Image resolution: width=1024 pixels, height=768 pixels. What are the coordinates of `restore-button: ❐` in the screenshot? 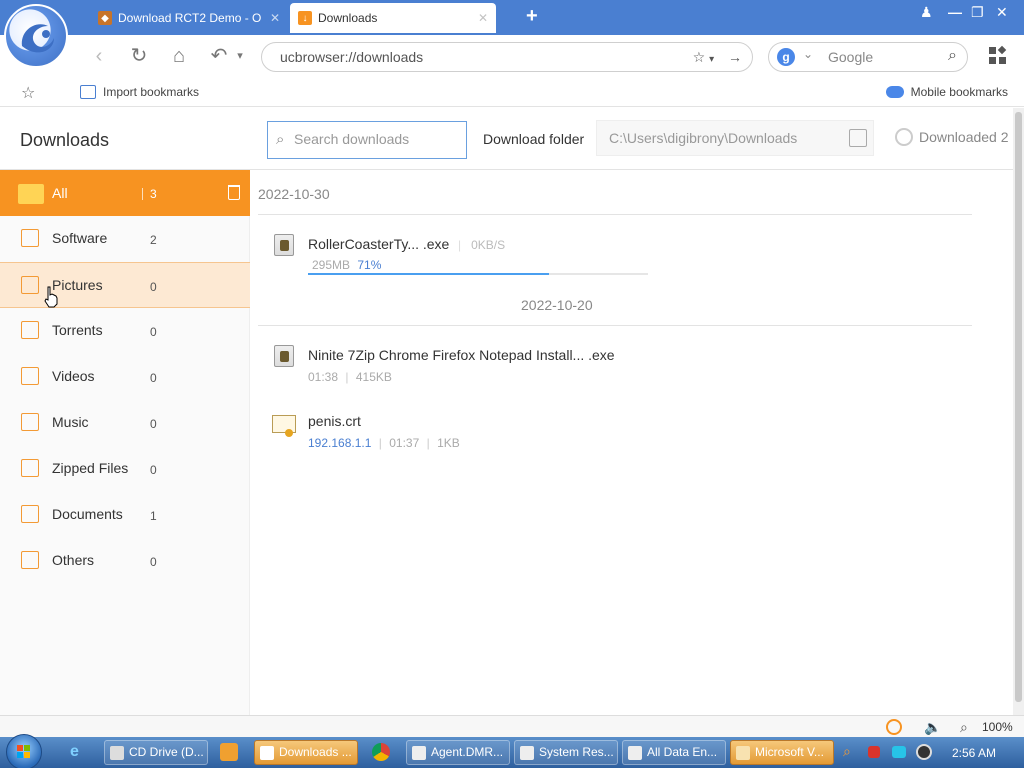 It's located at (977, 12).